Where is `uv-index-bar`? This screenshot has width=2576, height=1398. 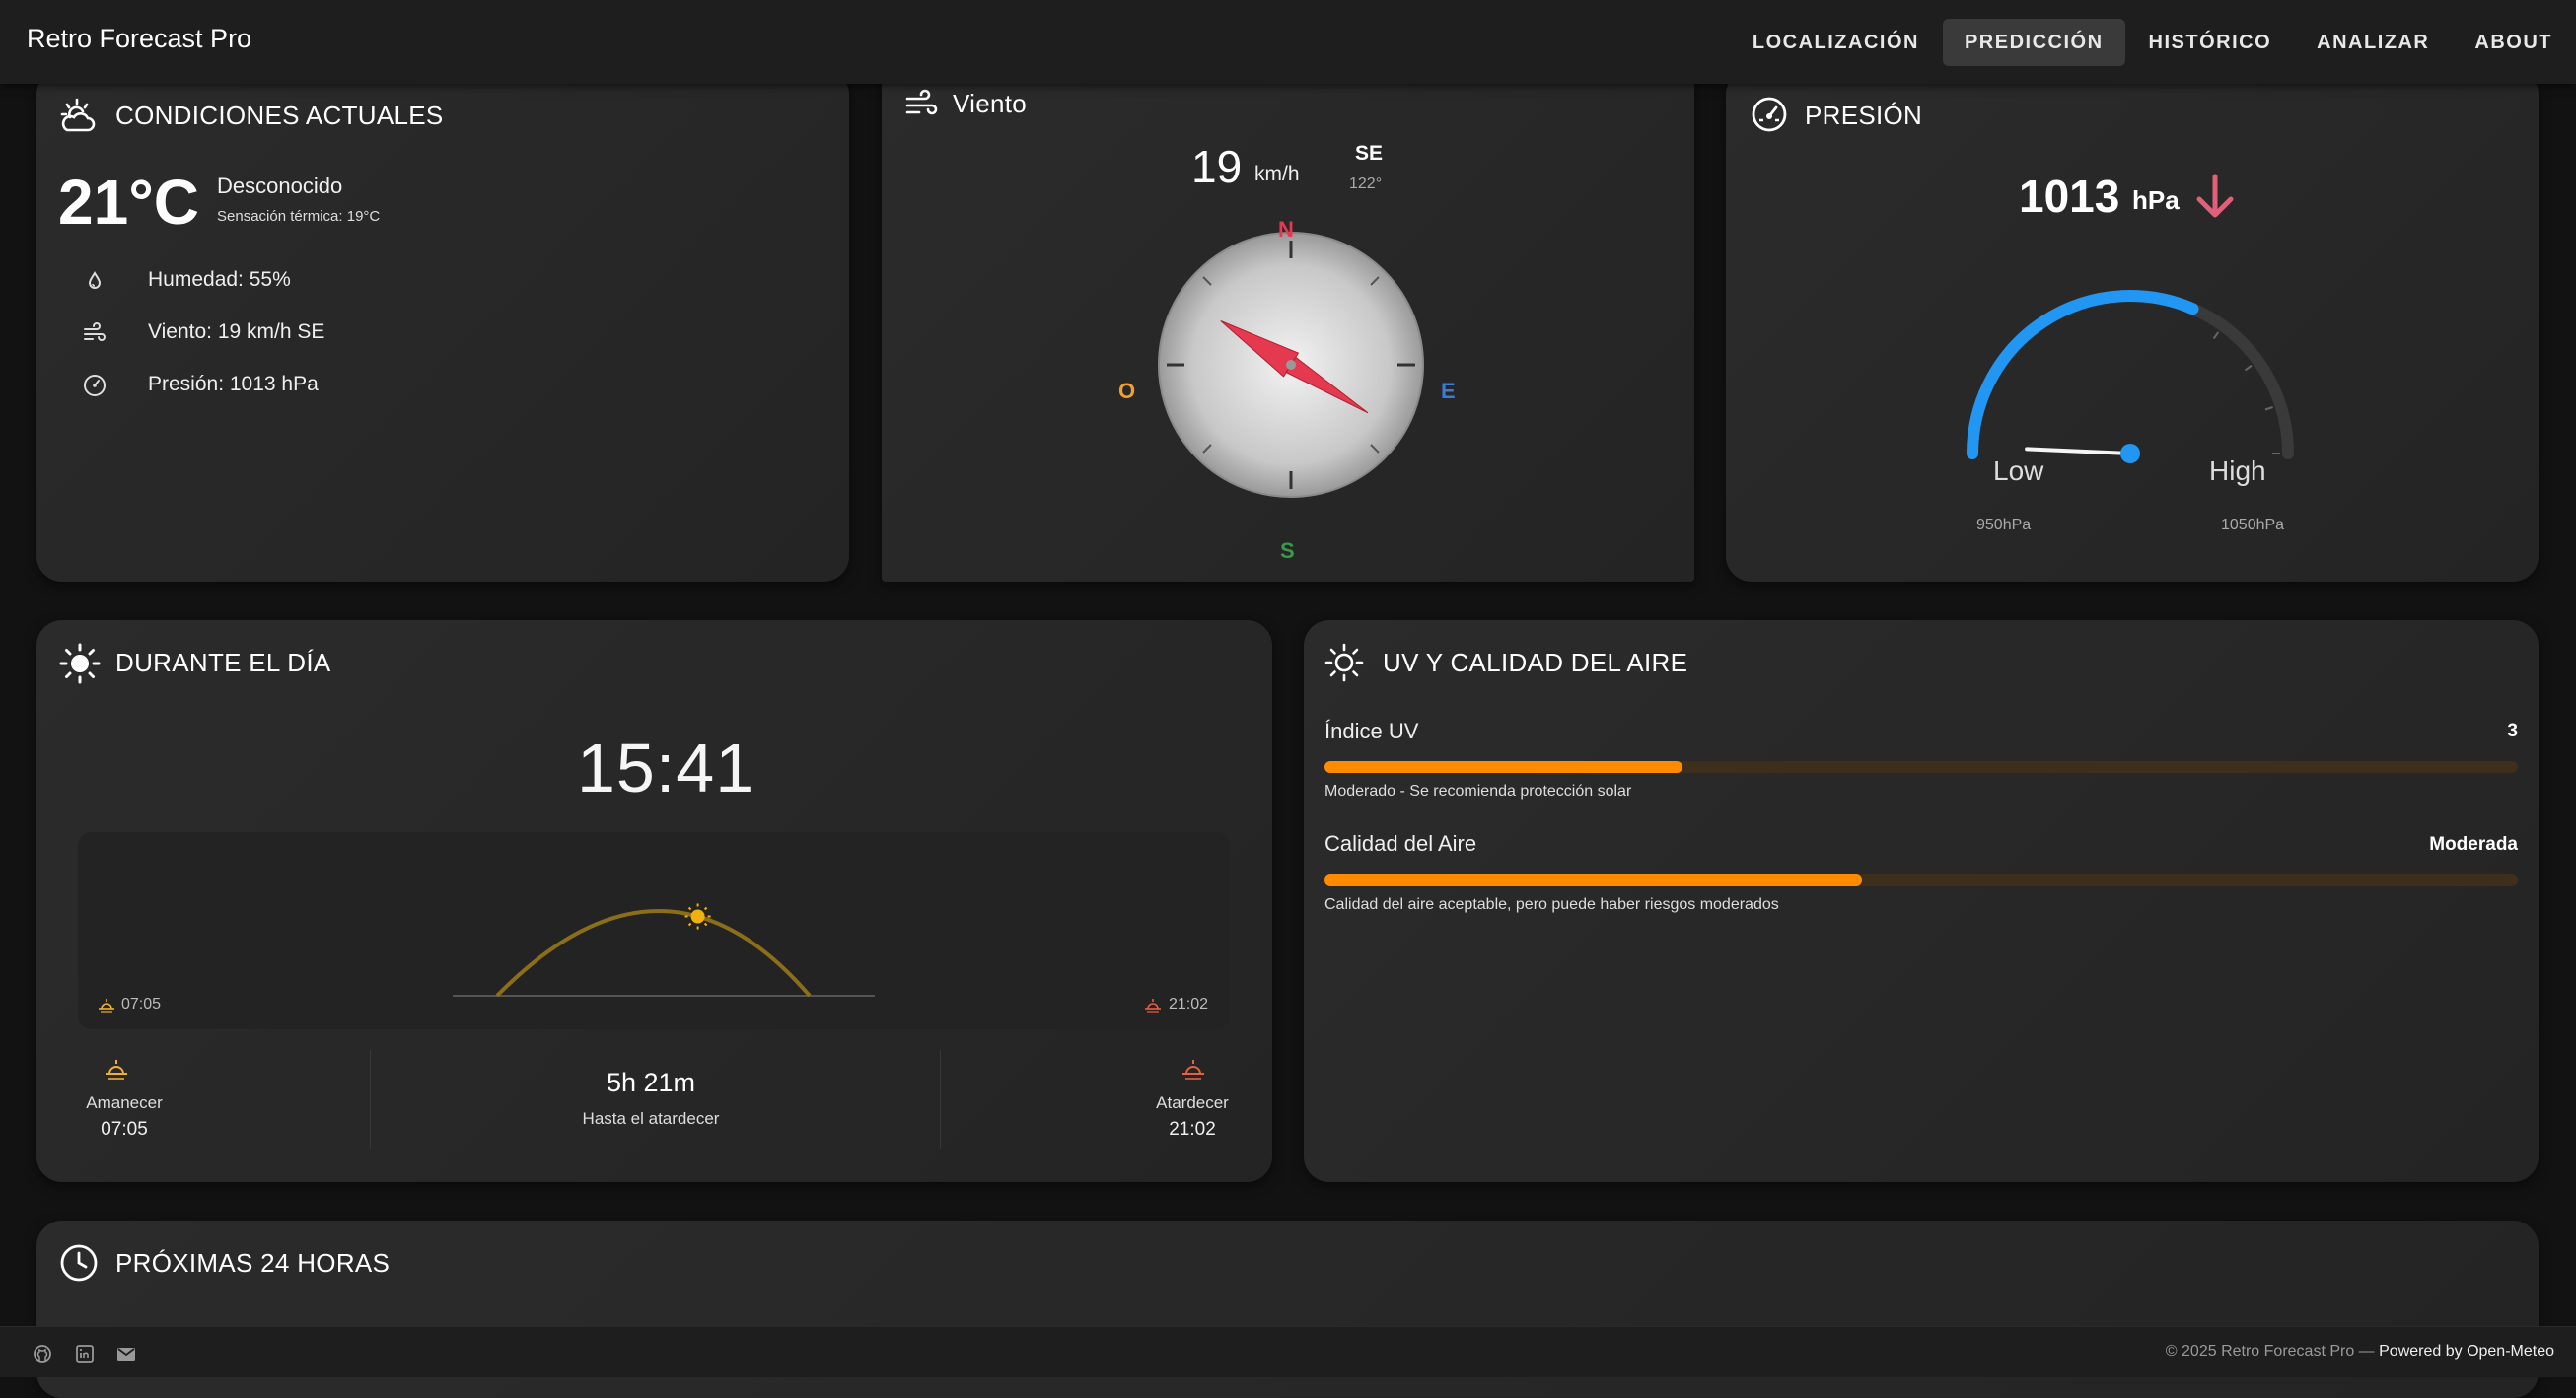
uv-index-bar is located at coordinates (1921, 767).